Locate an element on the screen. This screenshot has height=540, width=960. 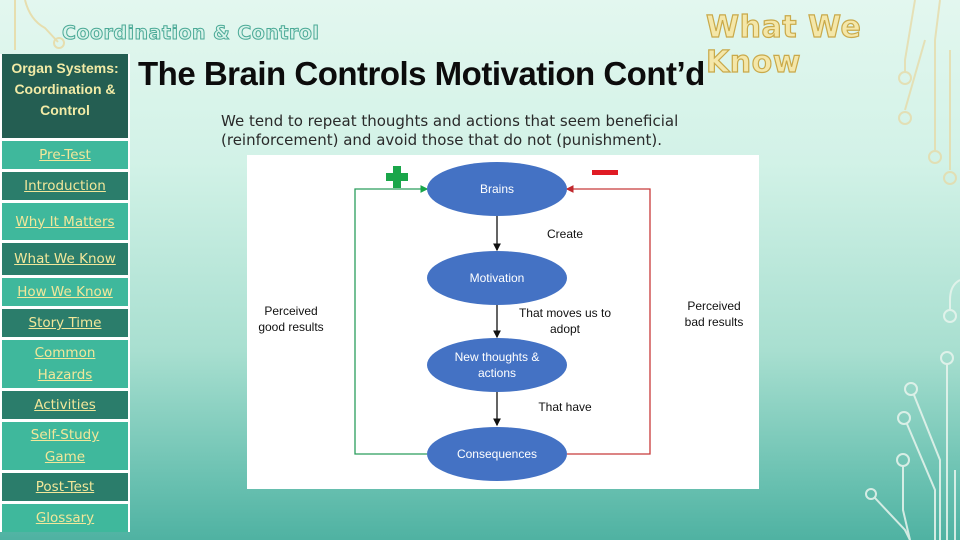
sidebar-item-why-it-matters: Why It Matters is located at coordinates (65, 221).